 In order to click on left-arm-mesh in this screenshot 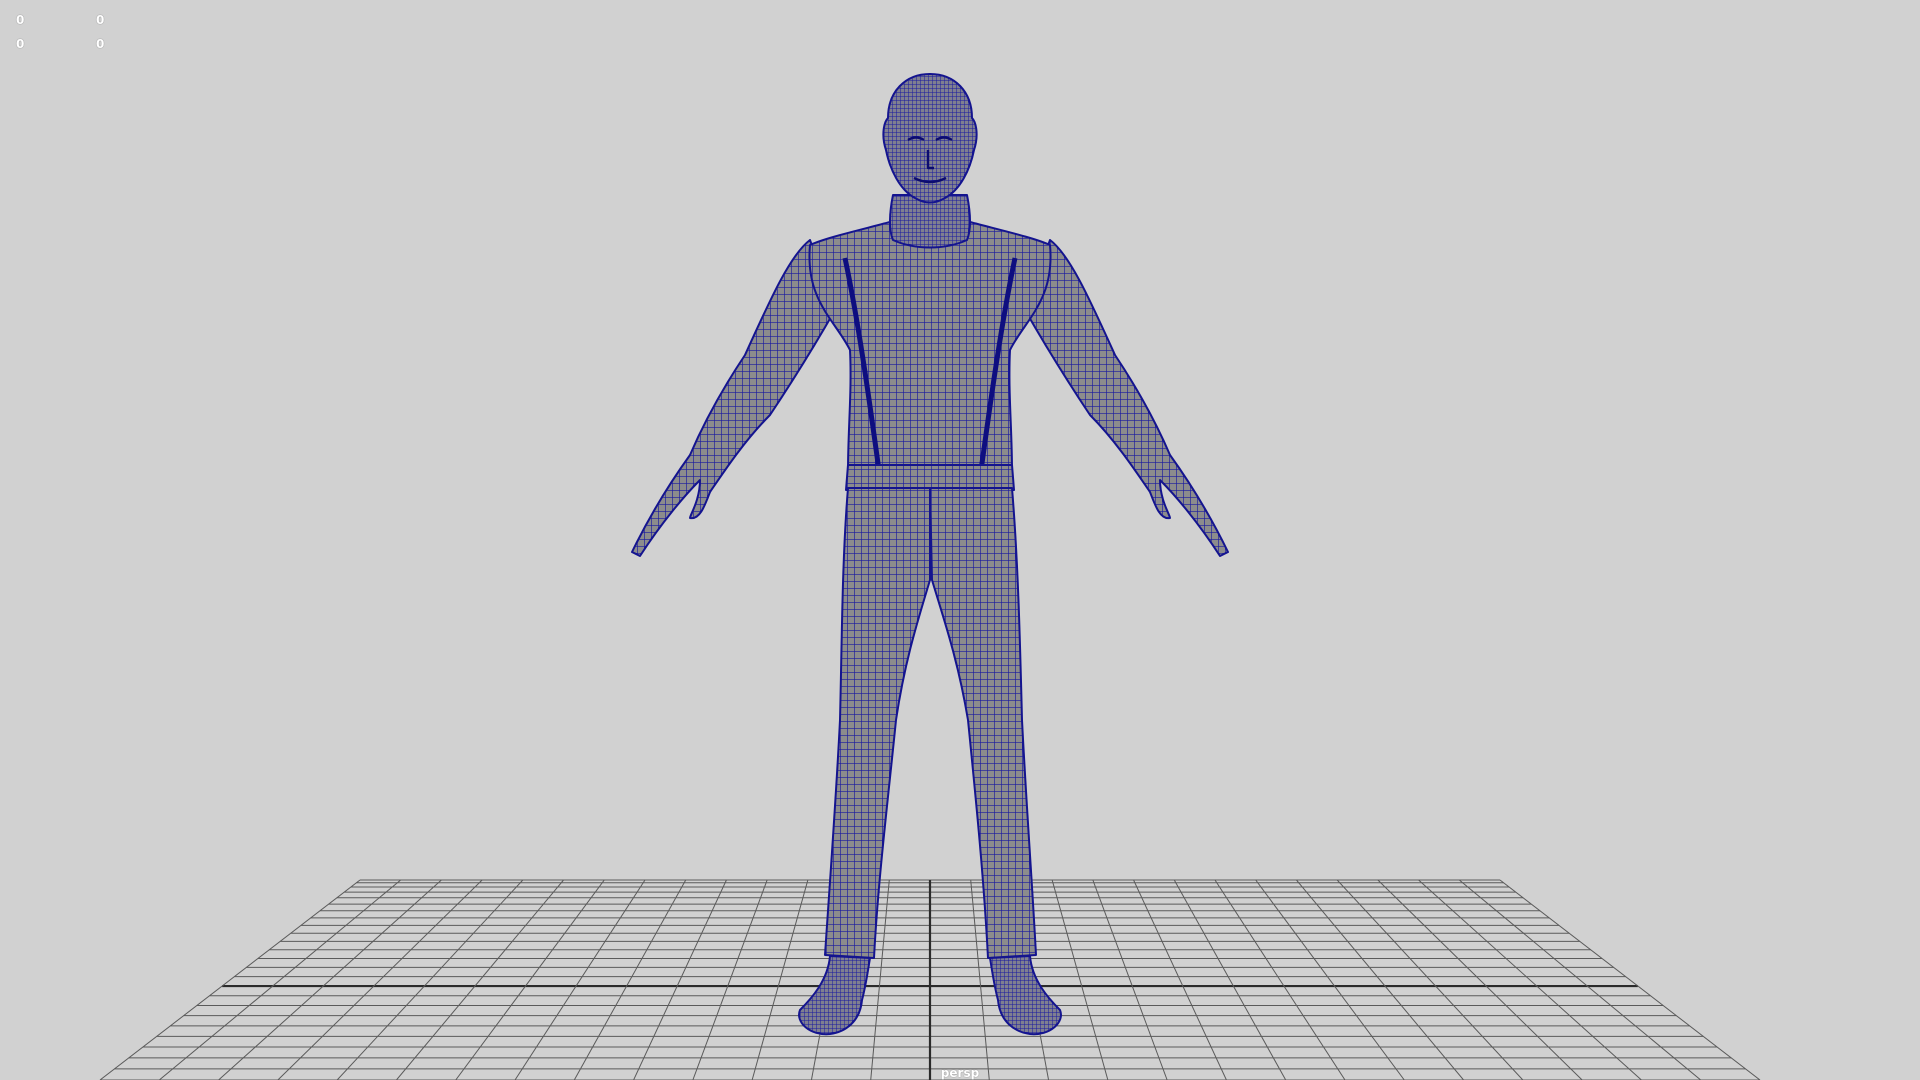, I will do `click(733, 398)`.